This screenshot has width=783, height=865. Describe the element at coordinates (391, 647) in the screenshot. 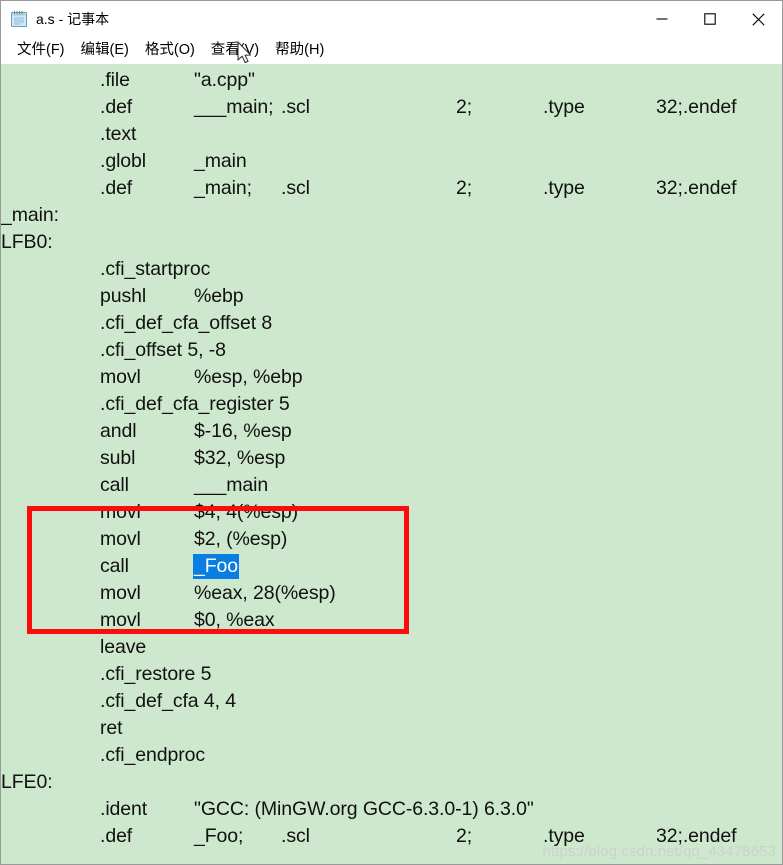

I see `code-line: leave` at that location.